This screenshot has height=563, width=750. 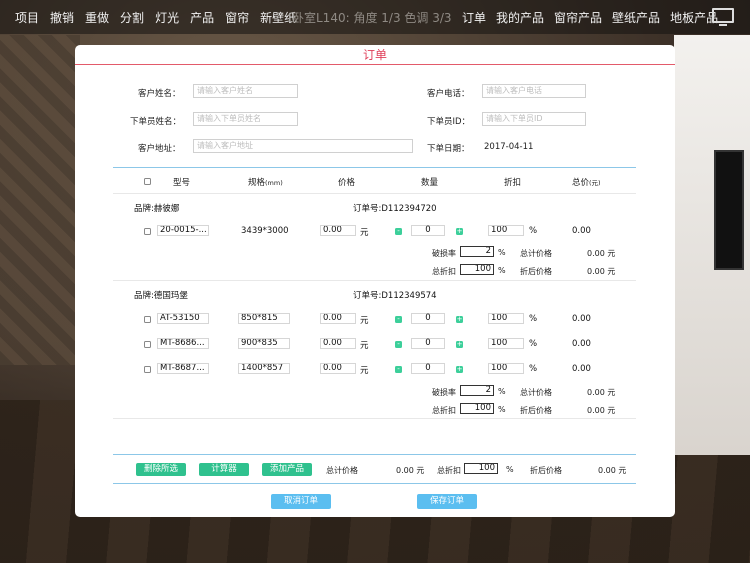 I want to click on scene-info: 卧室L140: 角度 1/3 色调 3/3, so click(x=372, y=18).